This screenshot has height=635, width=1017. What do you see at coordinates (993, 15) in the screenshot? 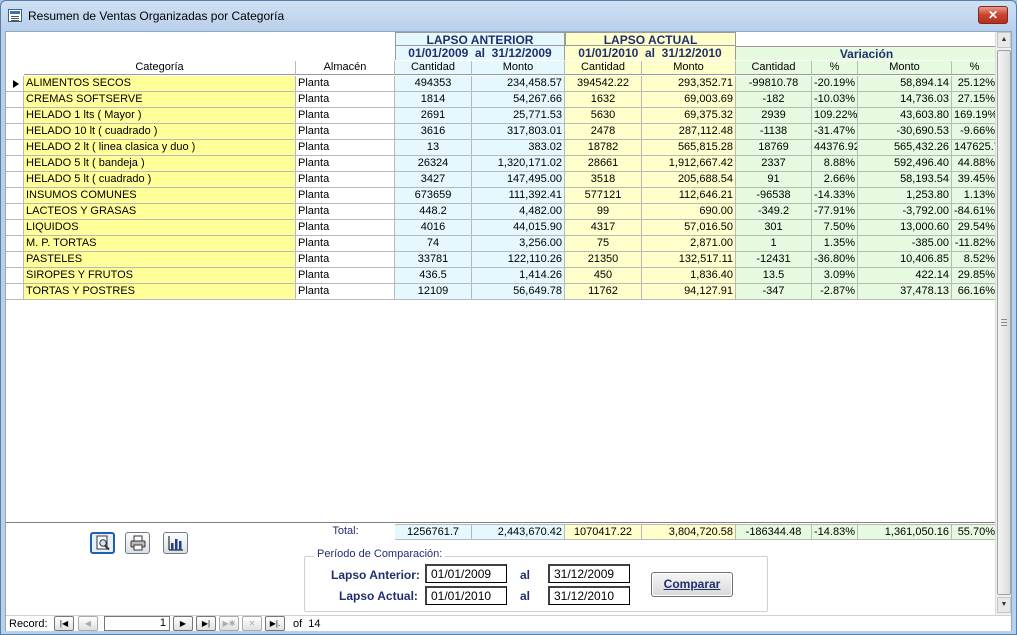
I see `close-button: ✕` at bounding box center [993, 15].